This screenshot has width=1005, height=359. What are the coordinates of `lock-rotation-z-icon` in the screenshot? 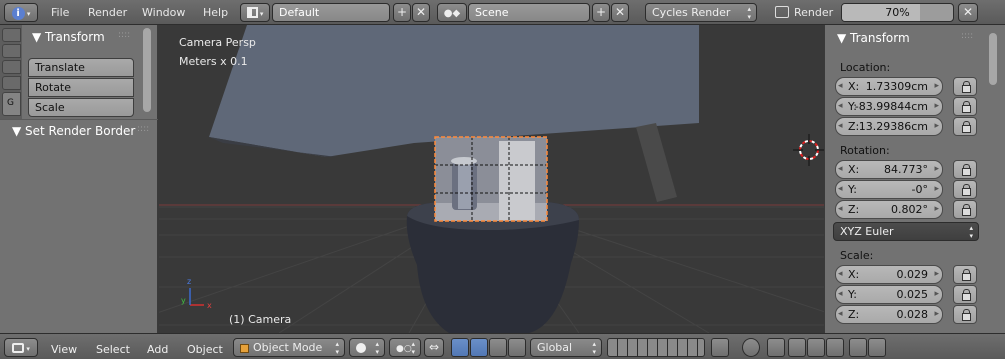 It's located at (965, 209).